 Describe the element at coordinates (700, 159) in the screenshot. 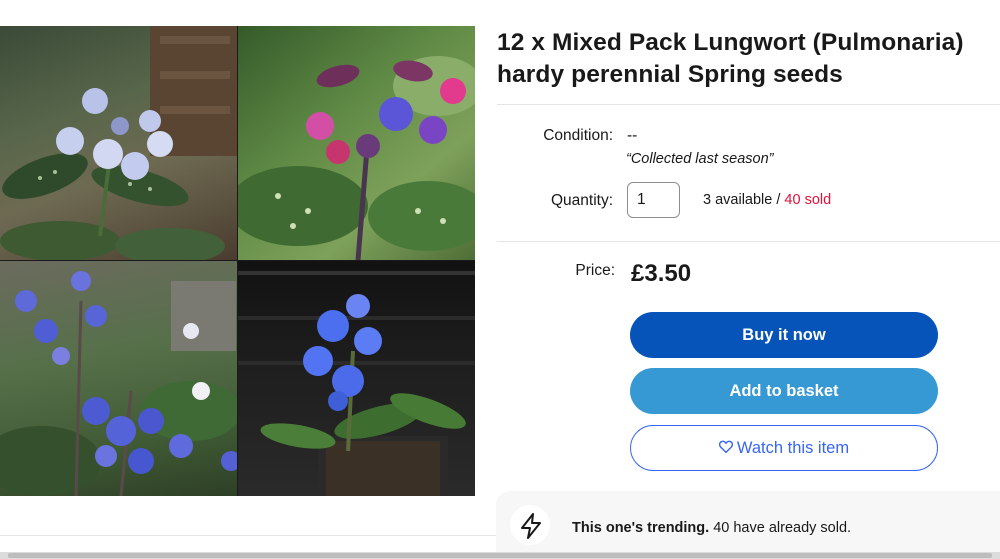

I see `condition-description: “Collected last season”` at that location.